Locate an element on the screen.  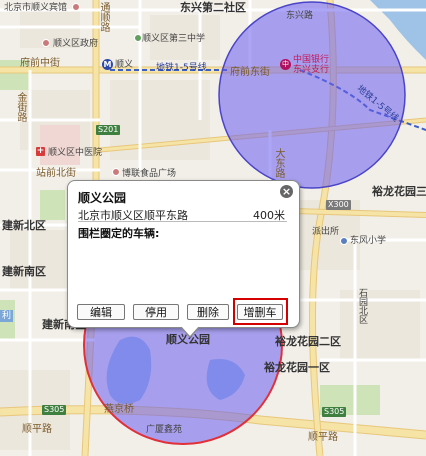
map-label-shiyuan-north: 石园北区 is located at coordinates (362, 306).